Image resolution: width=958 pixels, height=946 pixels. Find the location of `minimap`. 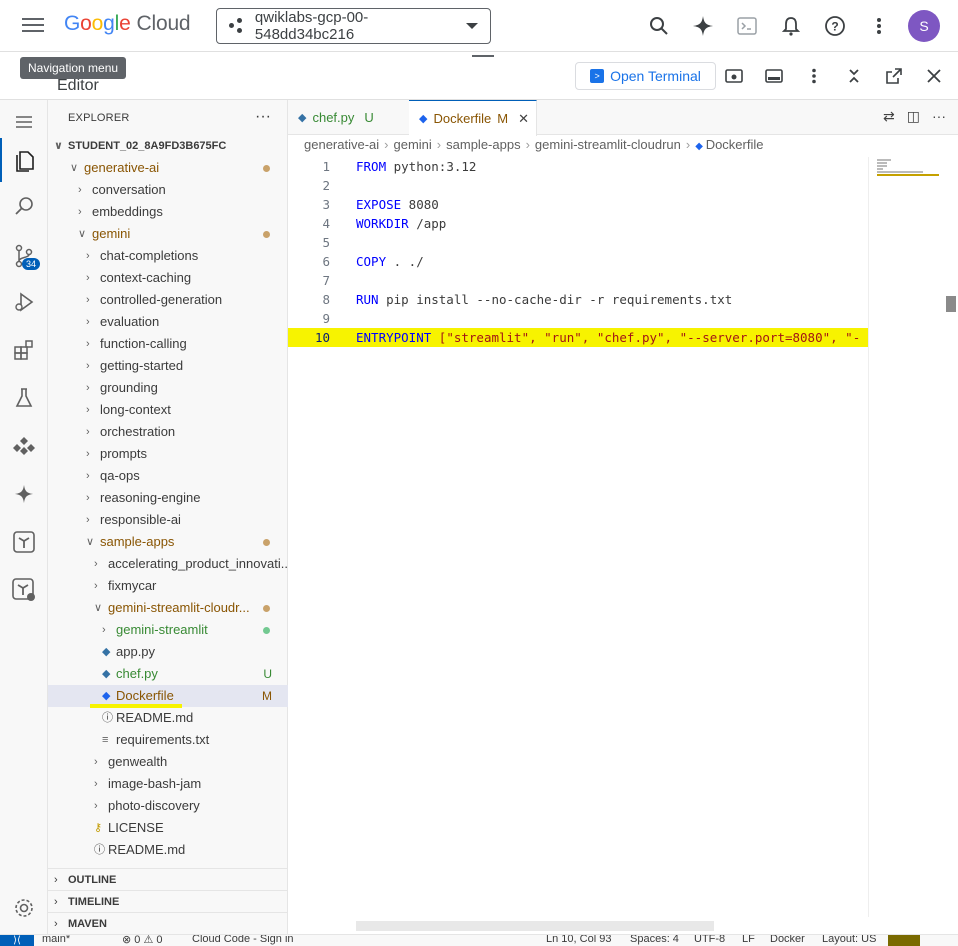

minimap is located at coordinates (907, 537).